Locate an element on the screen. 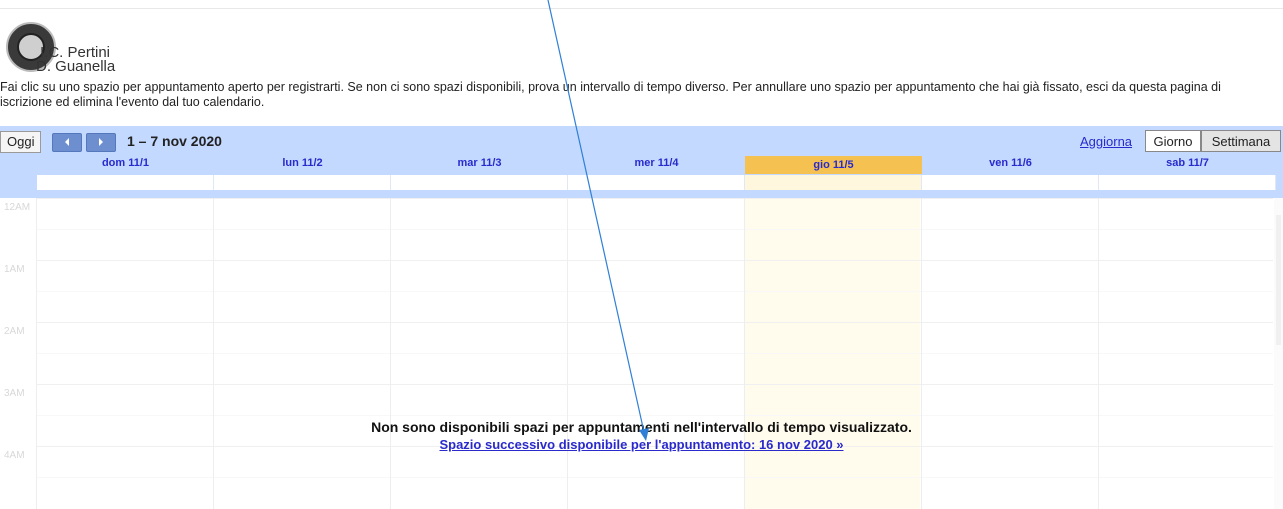 The width and height of the screenshot is (1283, 509). annotation-arrow is located at coordinates (598, 220).